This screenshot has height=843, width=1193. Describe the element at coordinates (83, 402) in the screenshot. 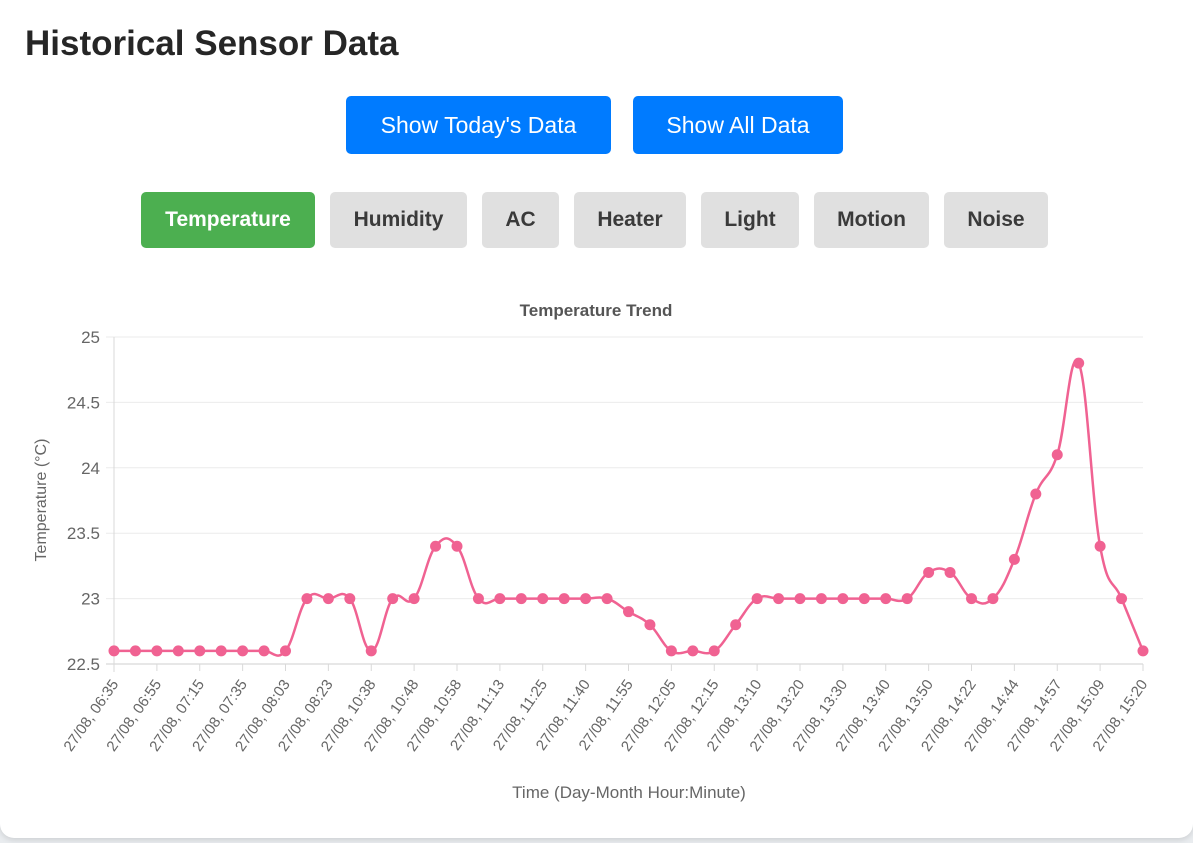

I see `y-tick-label: 24.5` at that location.